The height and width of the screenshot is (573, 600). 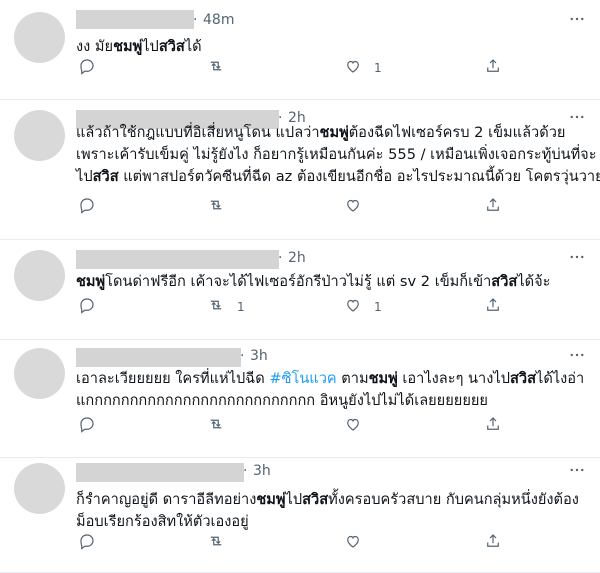 What do you see at coordinates (352, 378) in the screenshot?
I see `text-segment: ตาม` at bounding box center [352, 378].